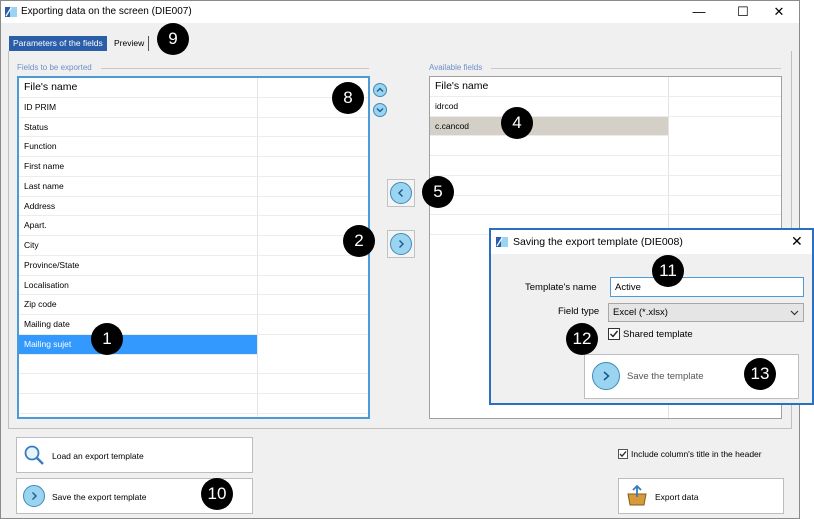 This screenshot has height=519, width=814. Describe the element at coordinates (707, 287) in the screenshot. I see `template-name-input: Active` at that location.